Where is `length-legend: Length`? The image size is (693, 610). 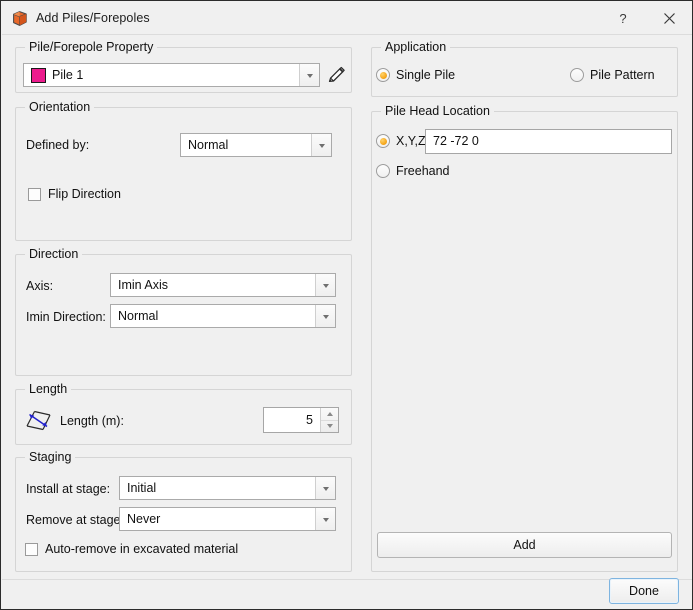
length-legend: Length is located at coordinates (48, 389).